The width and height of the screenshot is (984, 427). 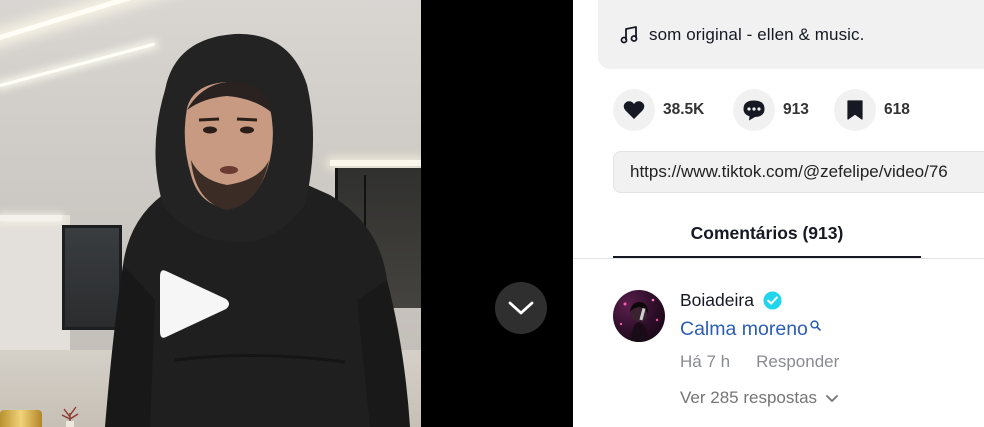 I want to click on save-count: 618, so click(x=897, y=109).